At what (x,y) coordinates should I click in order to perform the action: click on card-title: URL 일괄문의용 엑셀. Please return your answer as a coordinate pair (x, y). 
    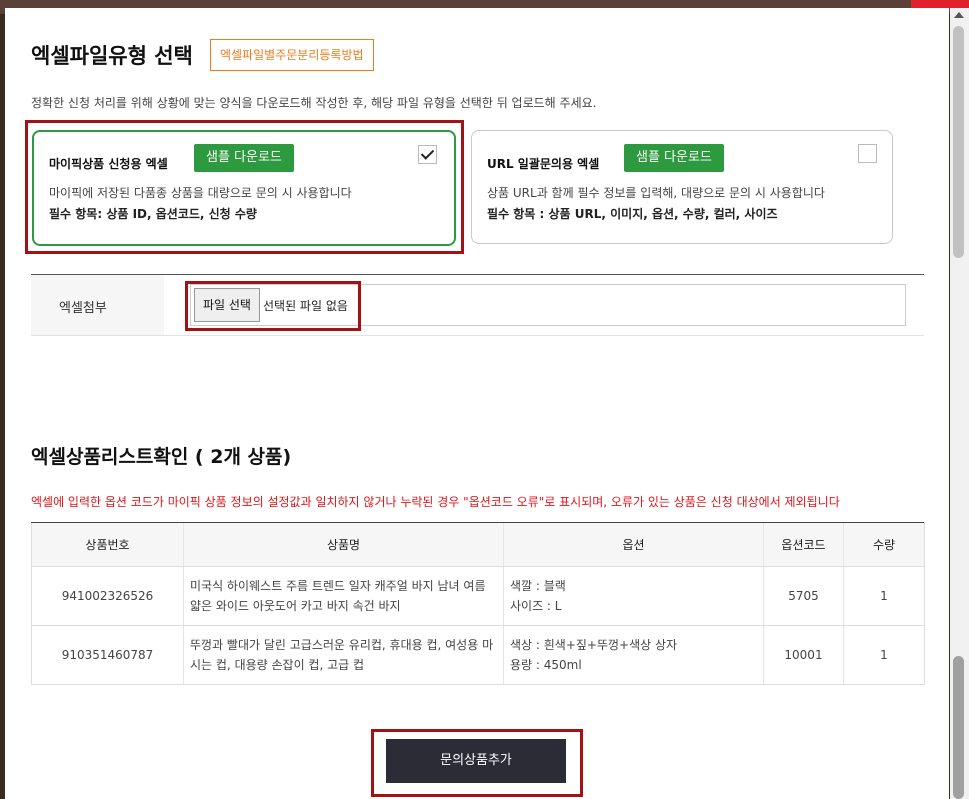
    Looking at the image, I should click on (543, 164).